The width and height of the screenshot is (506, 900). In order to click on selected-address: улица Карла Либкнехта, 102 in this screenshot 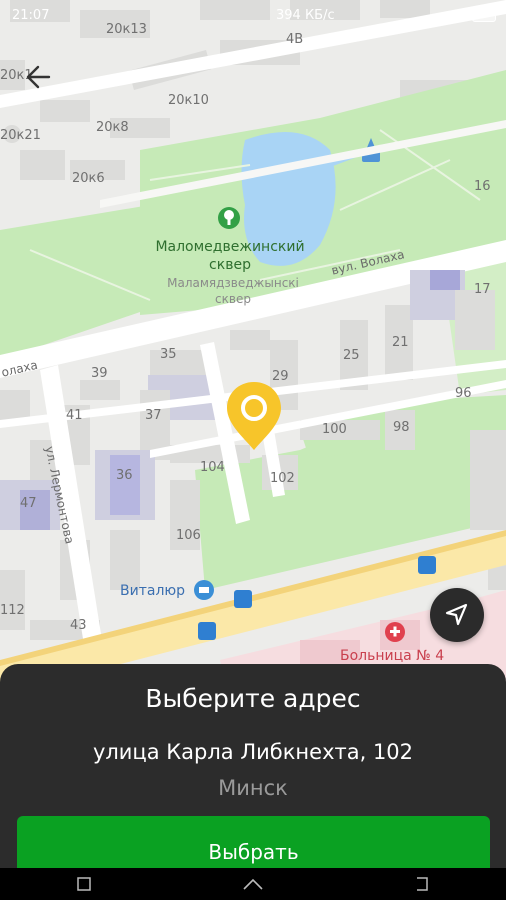, I will do `click(253, 752)`.